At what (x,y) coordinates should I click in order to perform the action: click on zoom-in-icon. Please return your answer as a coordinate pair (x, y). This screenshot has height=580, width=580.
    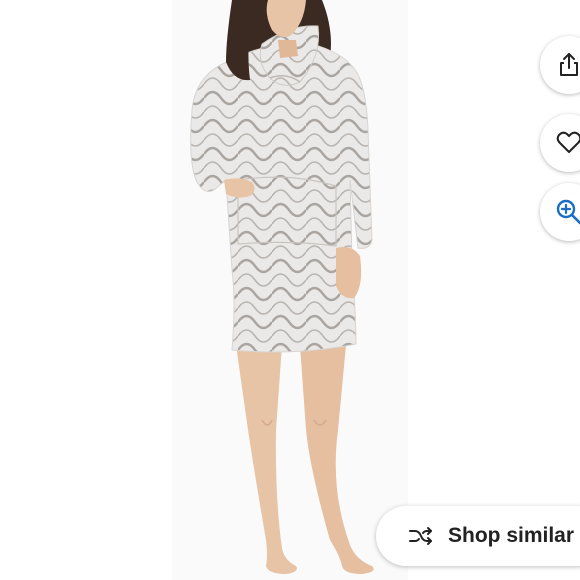
    Looking at the image, I should click on (568, 212).